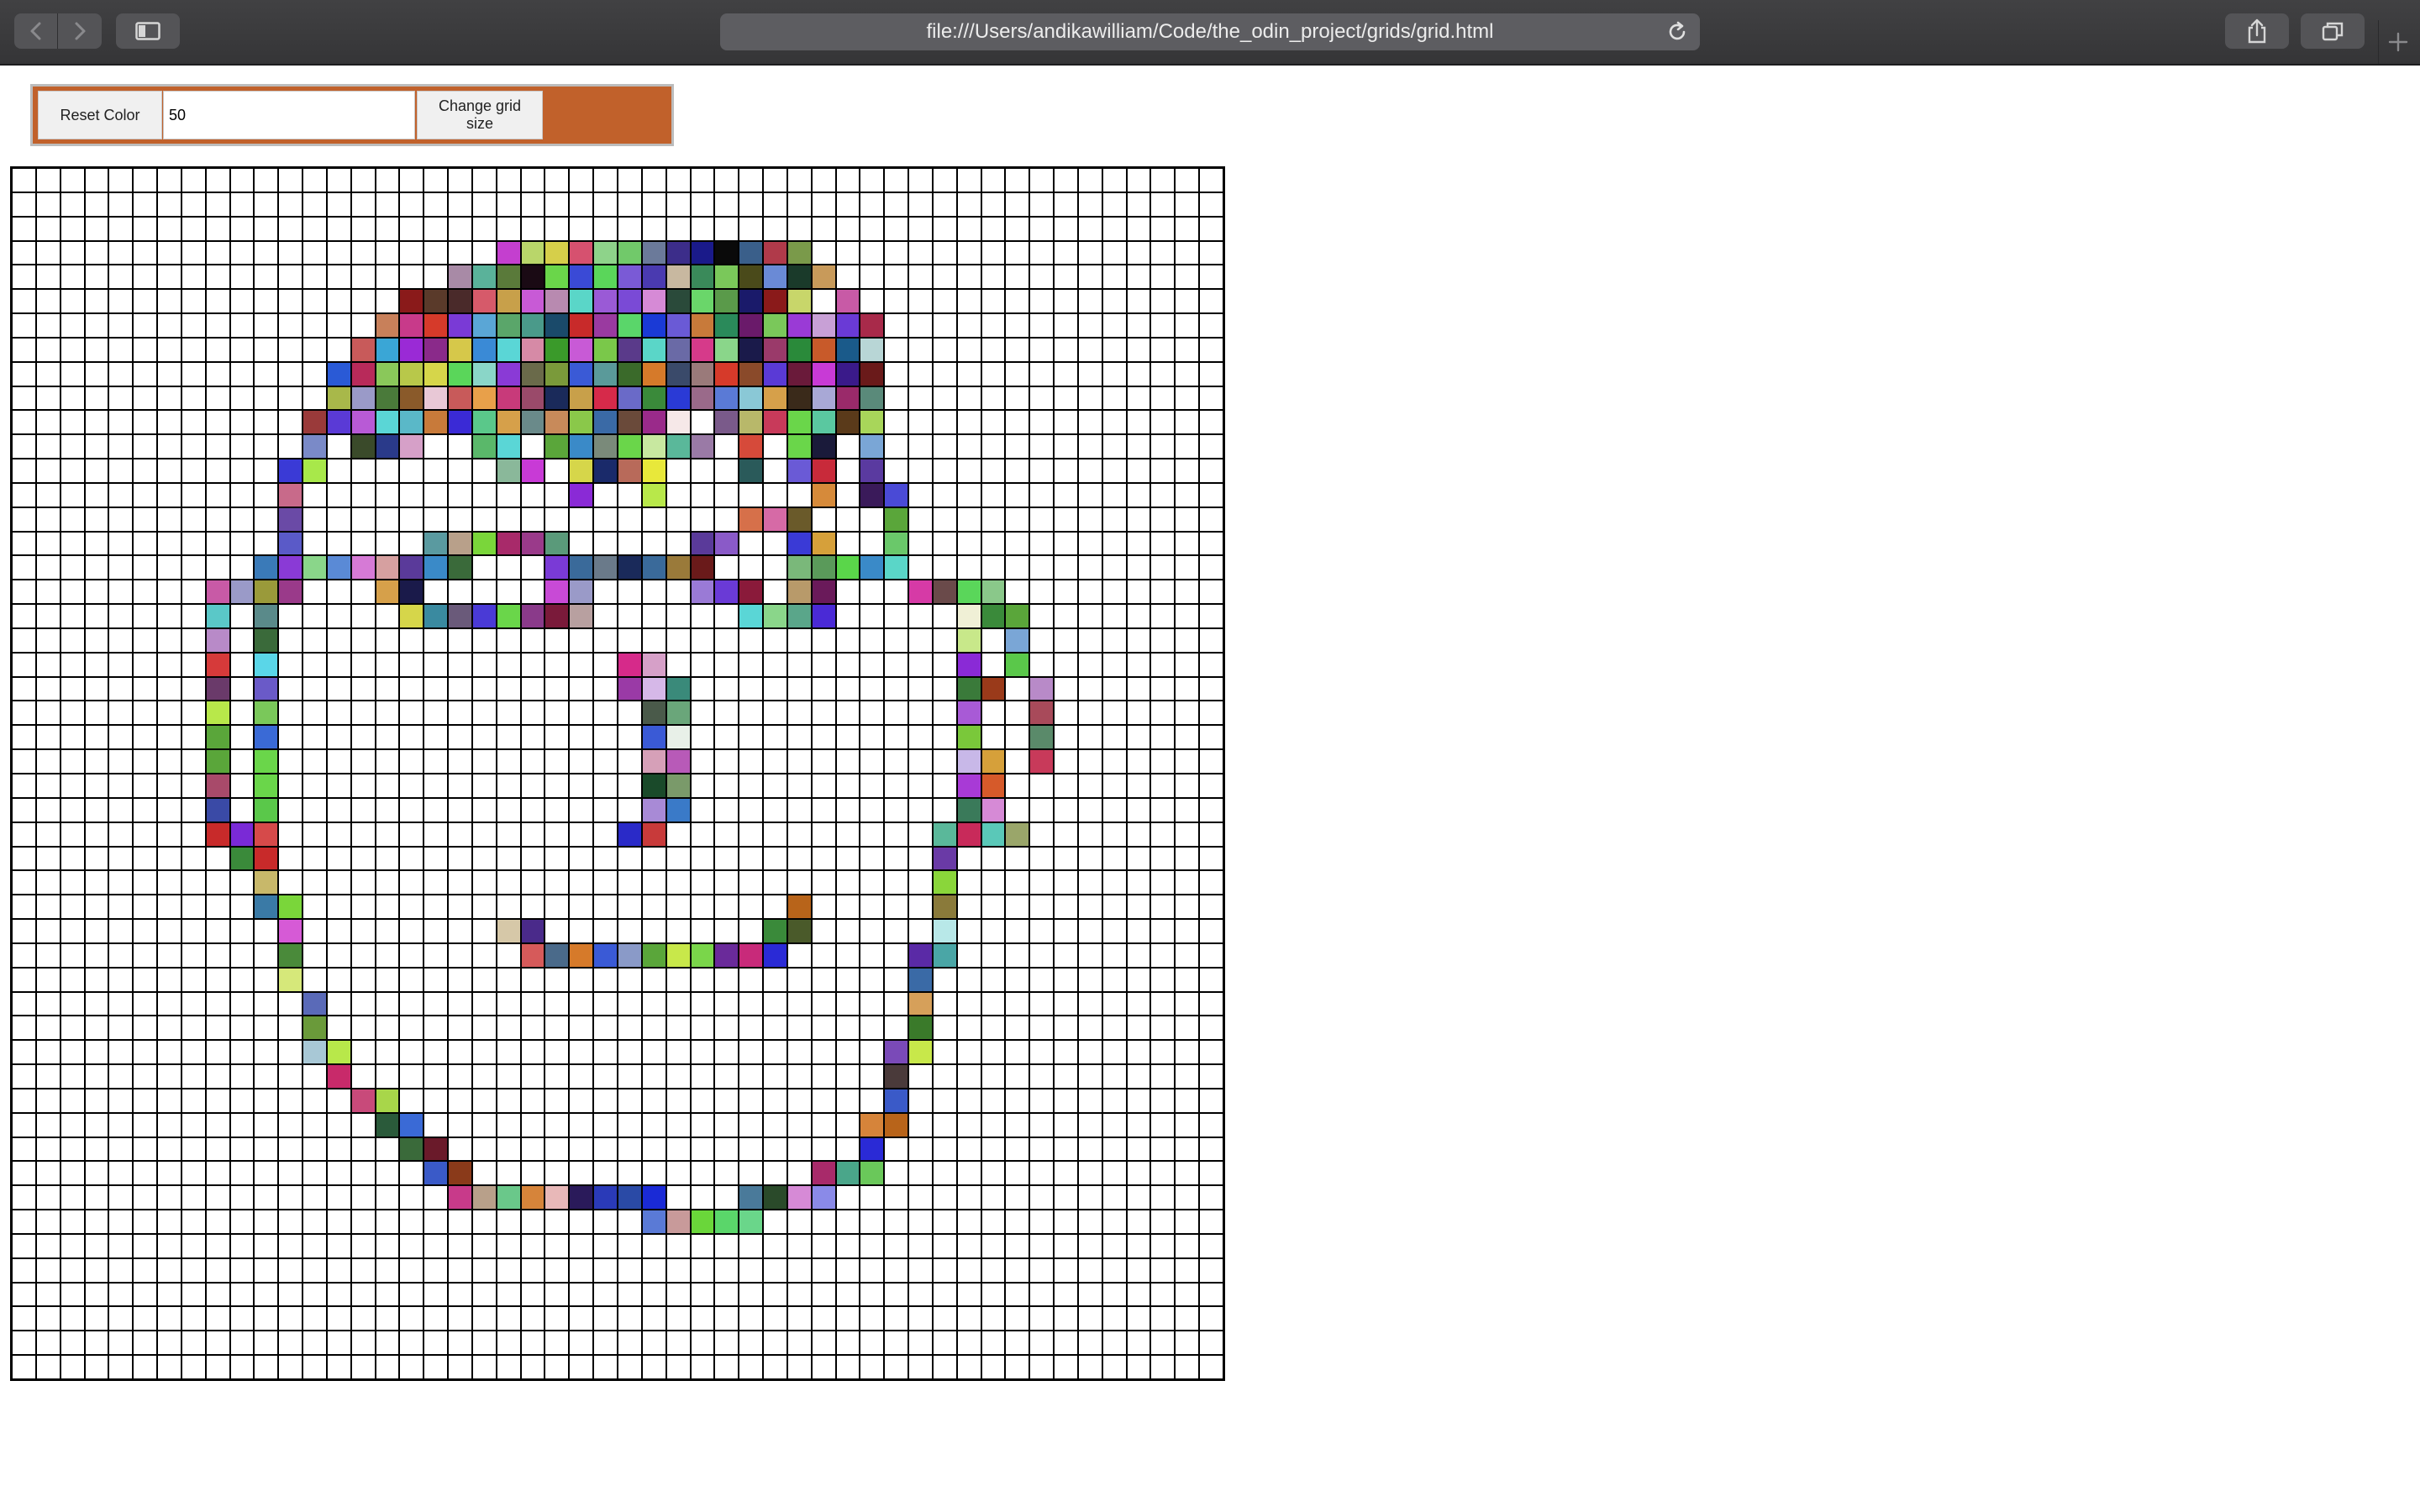  Describe the element at coordinates (2333, 31) in the screenshot. I see `show-tabs-button` at that location.